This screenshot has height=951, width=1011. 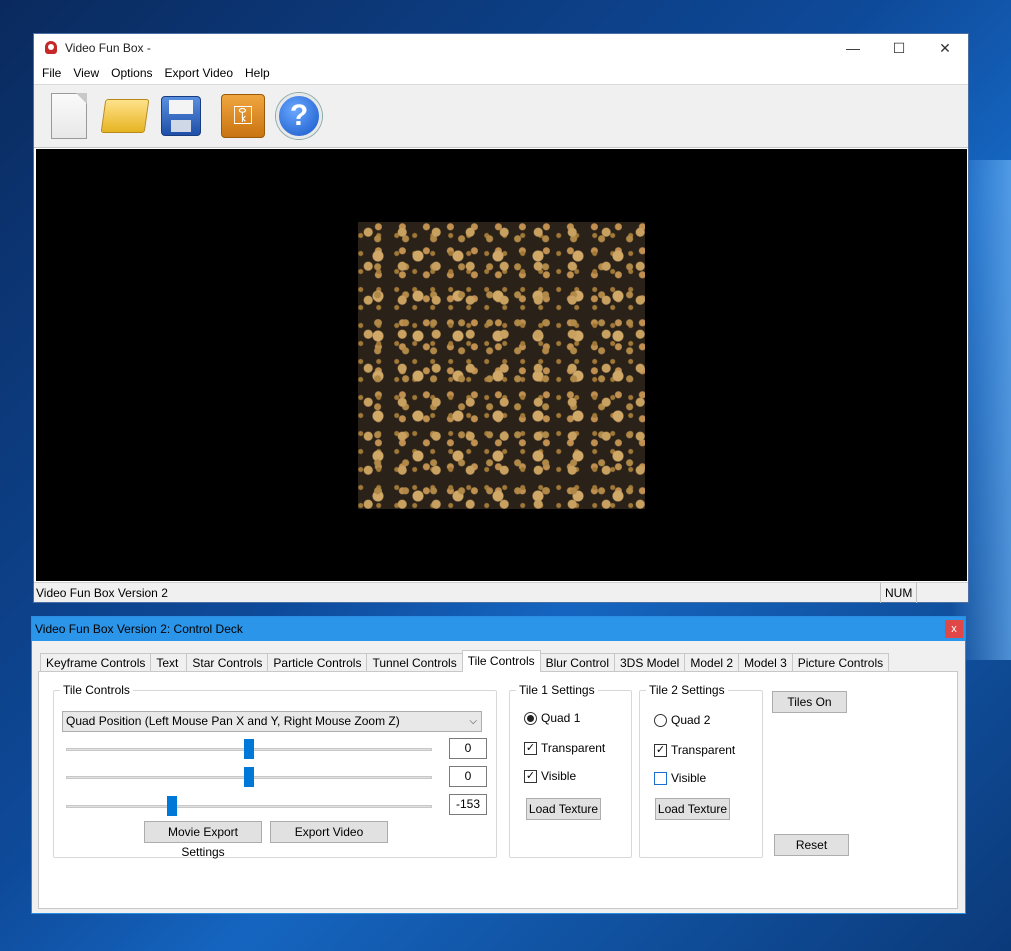 I want to click on tile1-visible-label: Visible, so click(x=559, y=776).